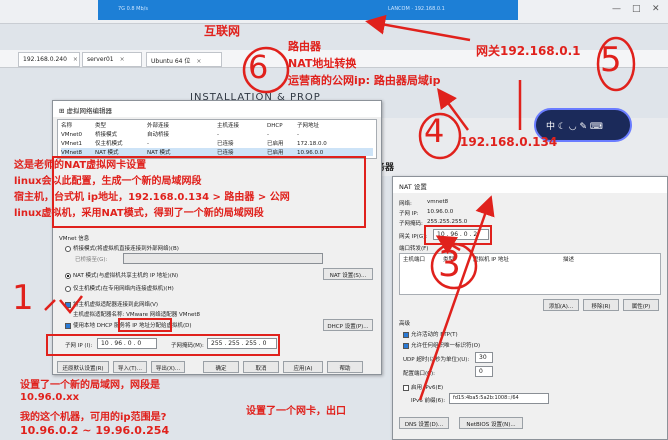 Image resolution: width=668 pixels, height=440 pixels. I want to click on annotation-newlan-1: 设置了一个新的局域网，网段是, so click(90, 385).